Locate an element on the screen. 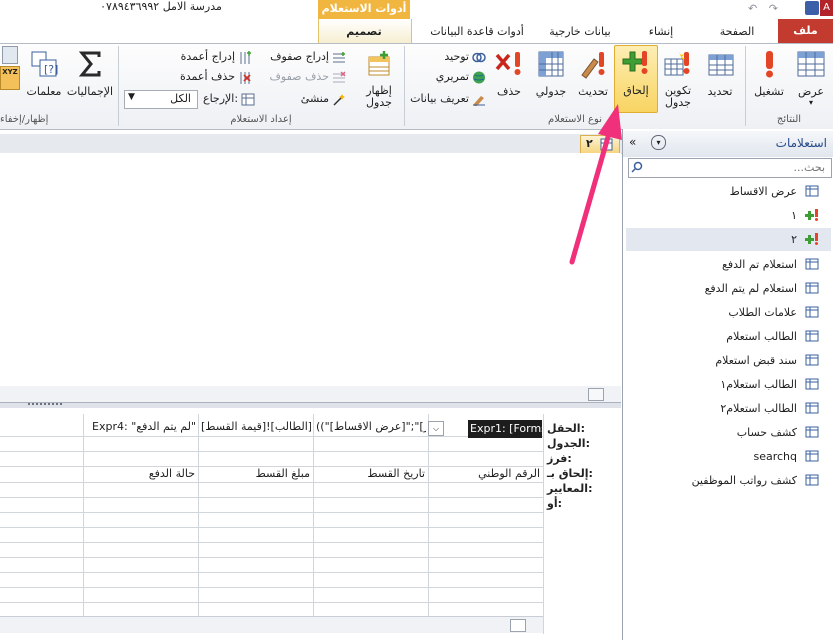 This screenshot has height=640, width=833. field-cell-selected: Expr1: [Forms is located at coordinates (505, 429).